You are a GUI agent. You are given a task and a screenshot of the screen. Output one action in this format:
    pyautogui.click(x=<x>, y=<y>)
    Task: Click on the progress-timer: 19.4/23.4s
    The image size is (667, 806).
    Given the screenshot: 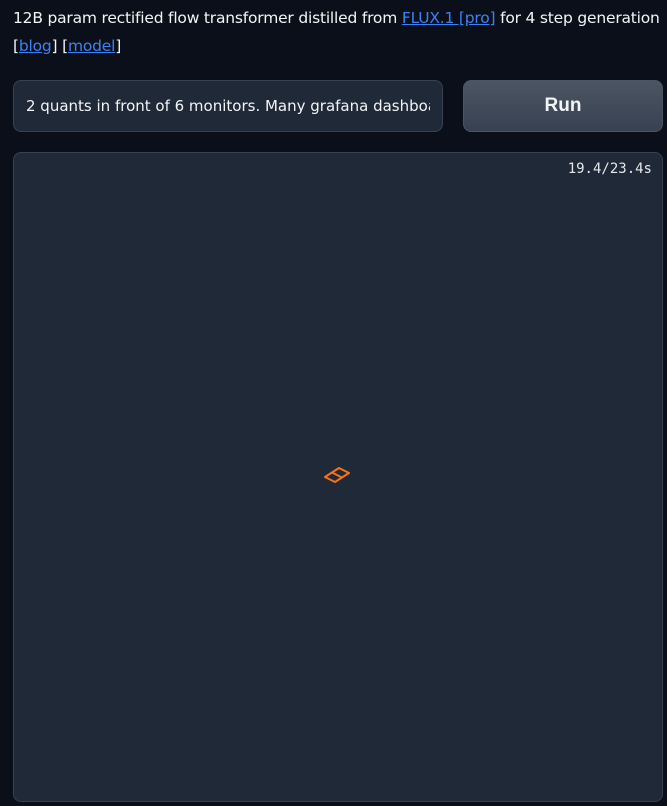 What is the action you would take?
    pyautogui.click(x=609, y=169)
    